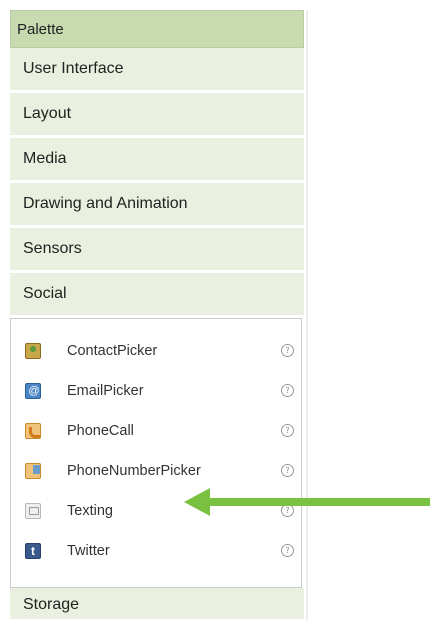 The width and height of the screenshot is (430, 621). Describe the element at coordinates (134, 471) in the screenshot. I see `component-label: PhoneNumberPicker` at that location.